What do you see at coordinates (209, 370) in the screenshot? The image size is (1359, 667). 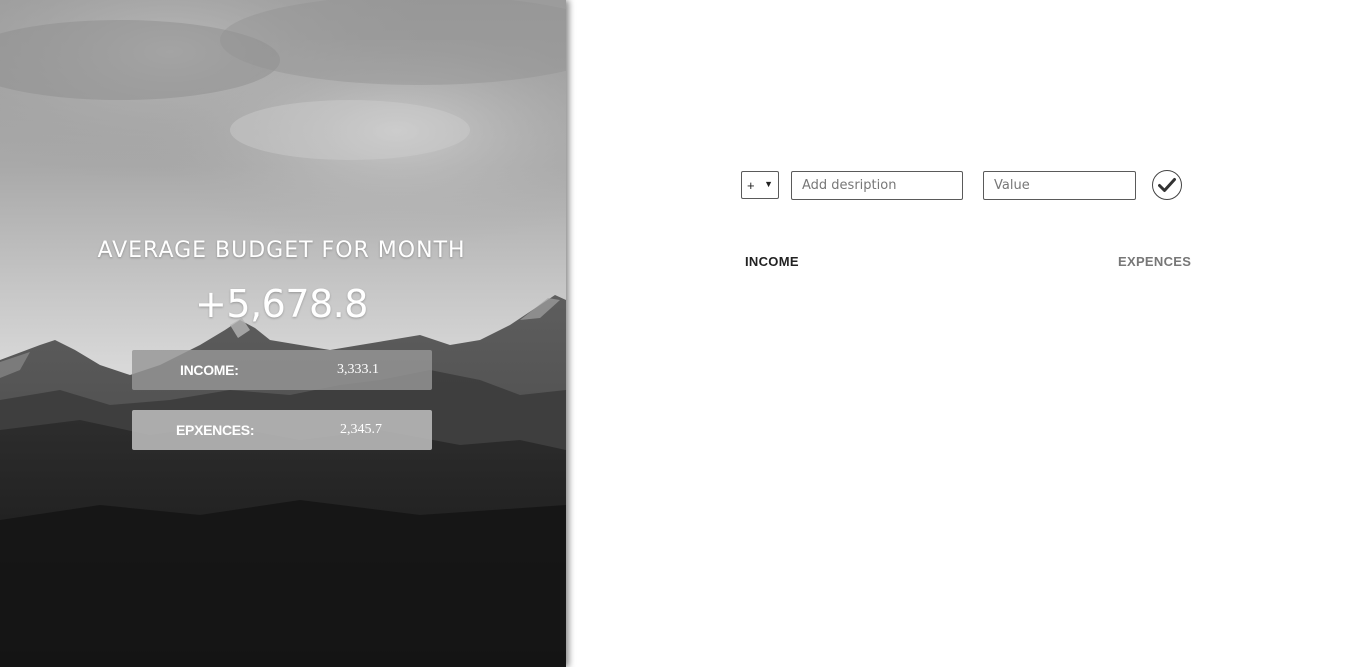 I see `income-summary-label: INCOME:` at bounding box center [209, 370].